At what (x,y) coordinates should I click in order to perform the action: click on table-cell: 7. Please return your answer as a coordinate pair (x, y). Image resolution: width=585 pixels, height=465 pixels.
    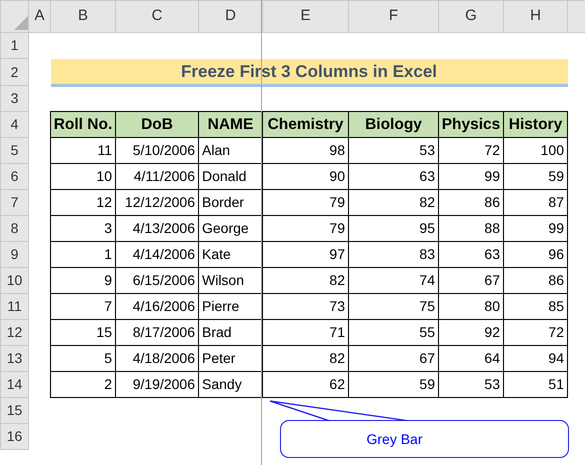
    Looking at the image, I should click on (83, 307).